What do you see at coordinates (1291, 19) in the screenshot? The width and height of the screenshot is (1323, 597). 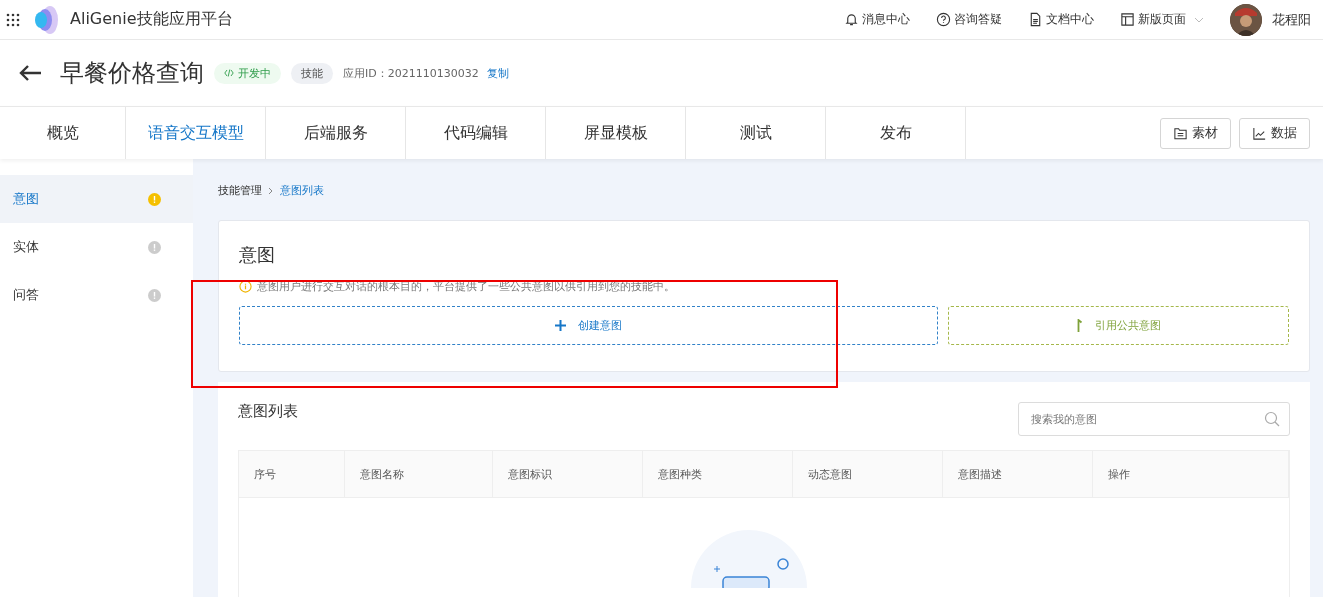 I see `user-name: 花程阳` at bounding box center [1291, 19].